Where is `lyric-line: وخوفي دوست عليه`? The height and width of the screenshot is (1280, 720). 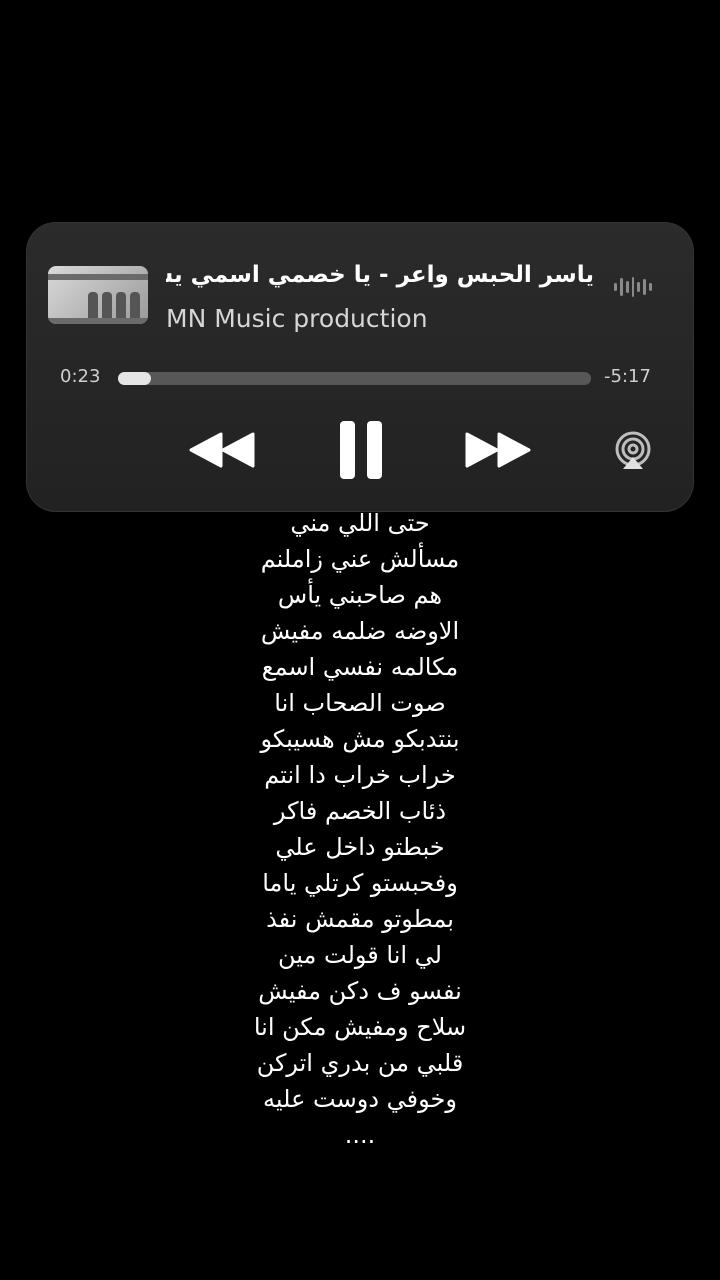
lyric-line: وخوفي دوست عليه is located at coordinates (360, 1099).